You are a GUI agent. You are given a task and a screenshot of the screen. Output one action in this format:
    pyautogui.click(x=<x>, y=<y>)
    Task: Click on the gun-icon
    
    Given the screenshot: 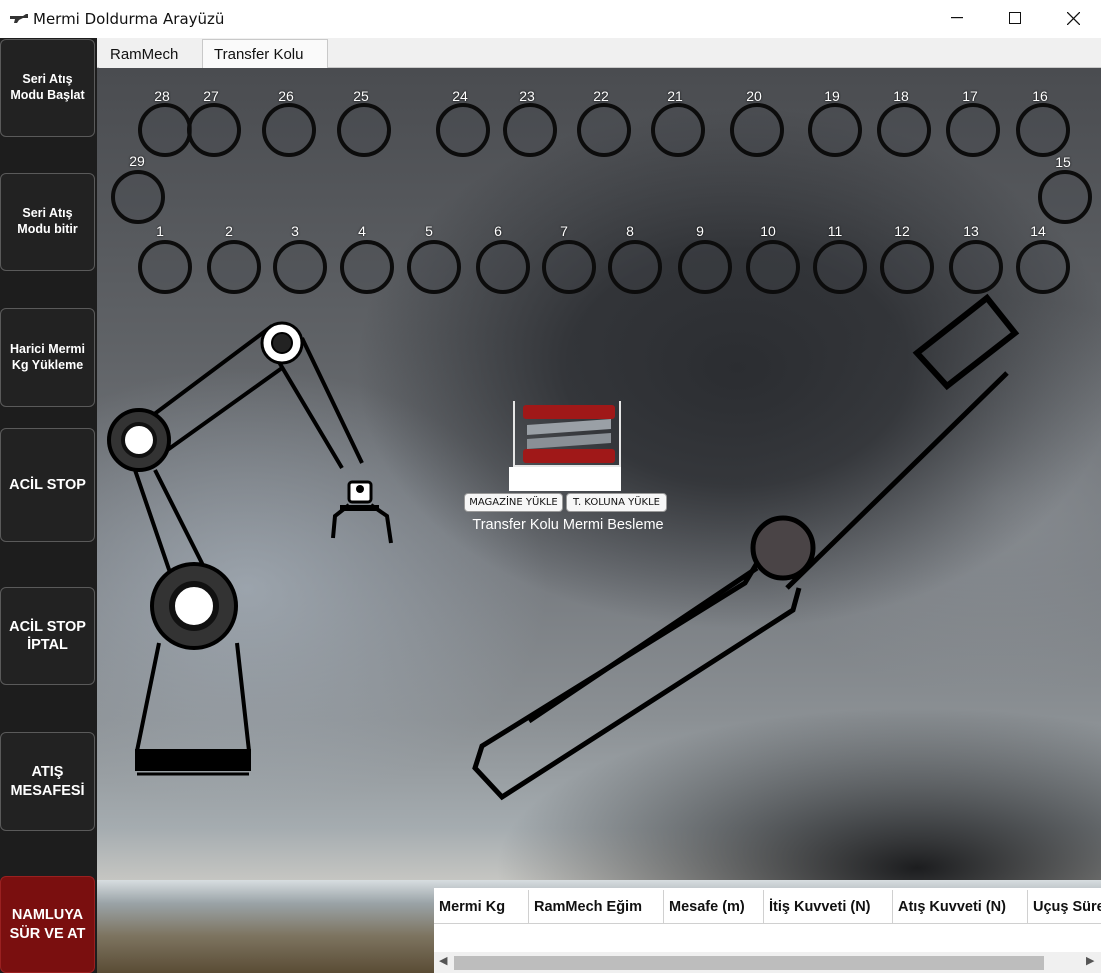 What is the action you would take?
    pyautogui.click(x=19, y=18)
    